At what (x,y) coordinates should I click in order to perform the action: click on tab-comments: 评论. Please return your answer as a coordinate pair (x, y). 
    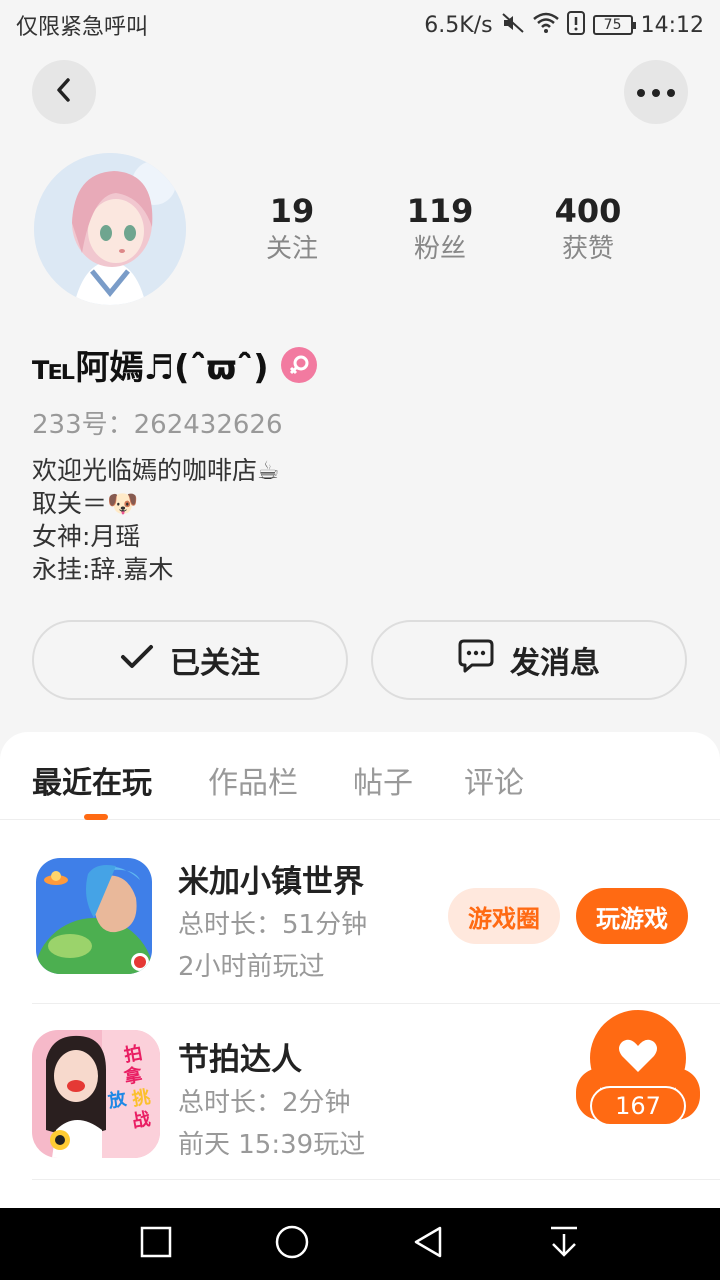
    Looking at the image, I should click on (494, 780).